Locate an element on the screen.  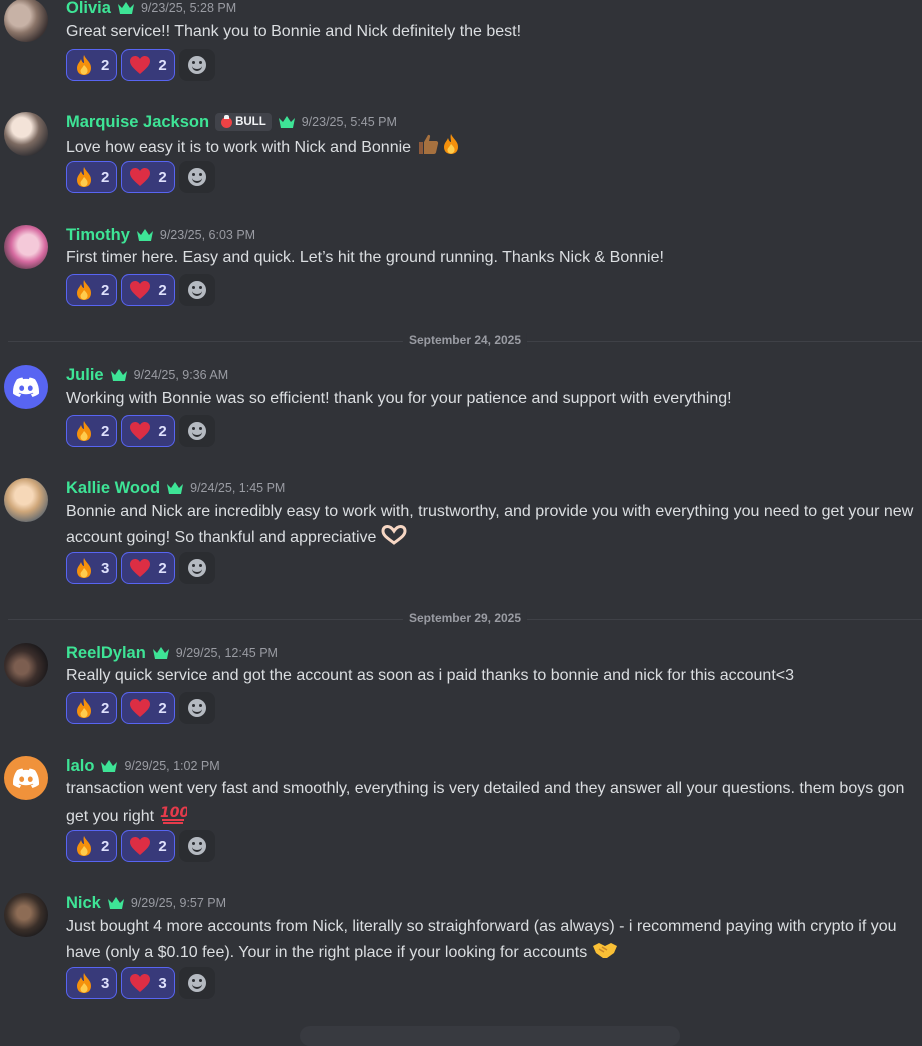
username: Nick is located at coordinates (83, 903).